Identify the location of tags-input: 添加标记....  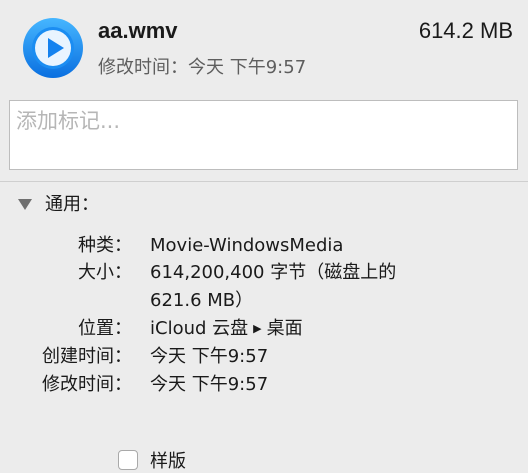
(263, 135).